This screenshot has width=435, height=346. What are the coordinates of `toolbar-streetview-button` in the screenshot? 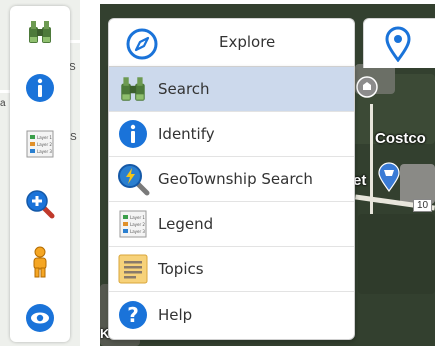 It's located at (40, 262).